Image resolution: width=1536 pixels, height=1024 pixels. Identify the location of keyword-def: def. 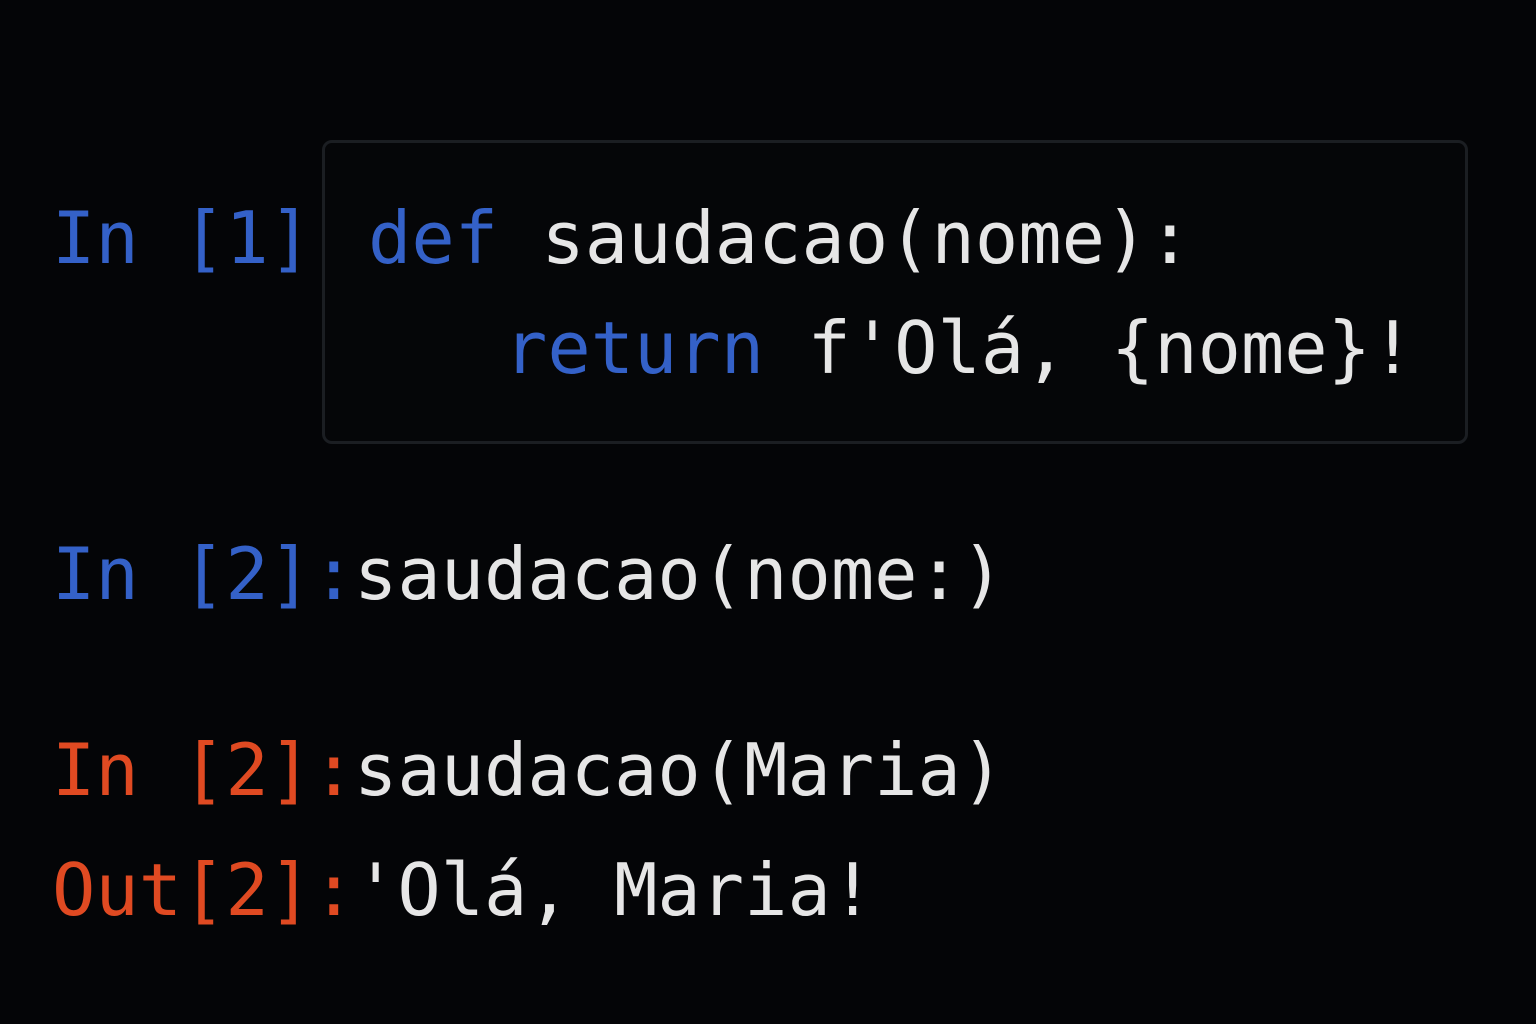
(433, 238).